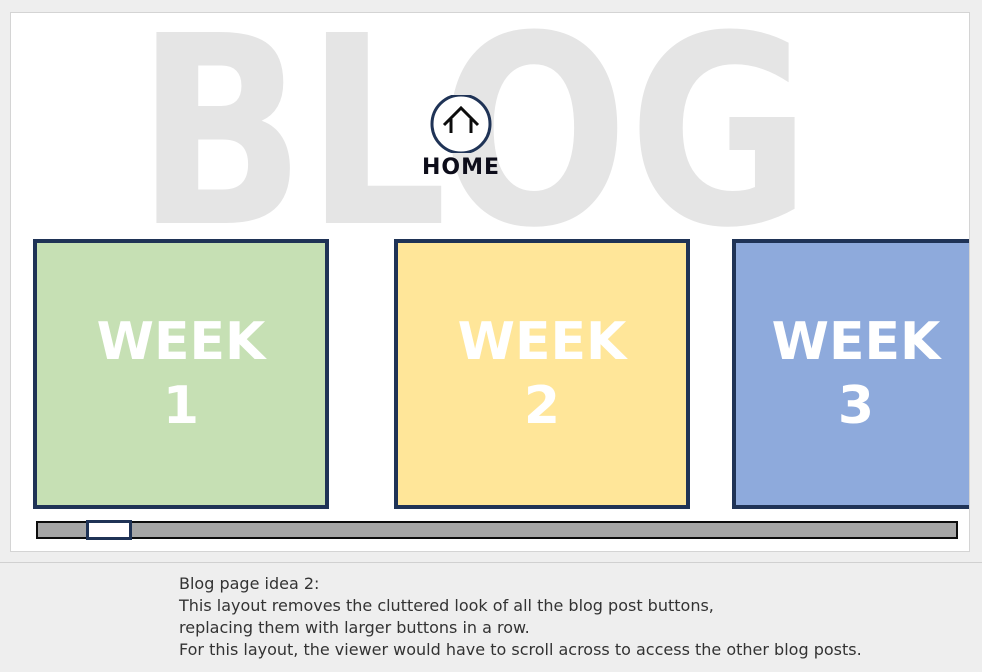 This screenshot has height=672, width=982. I want to click on scrollbar-thumb, so click(109, 530).